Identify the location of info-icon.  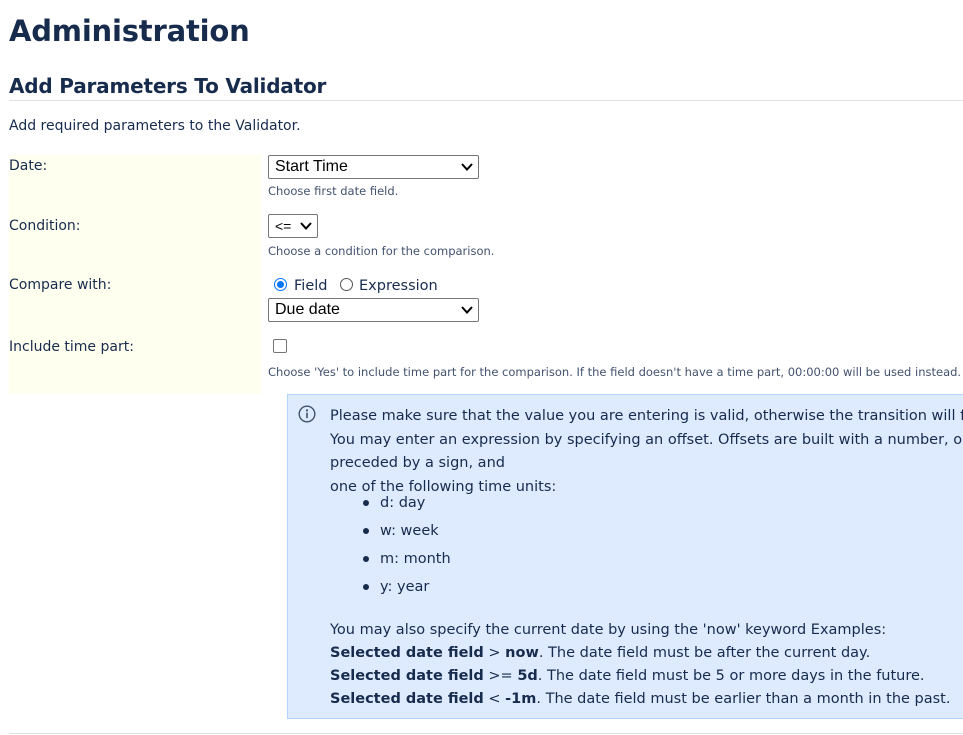
(307, 414).